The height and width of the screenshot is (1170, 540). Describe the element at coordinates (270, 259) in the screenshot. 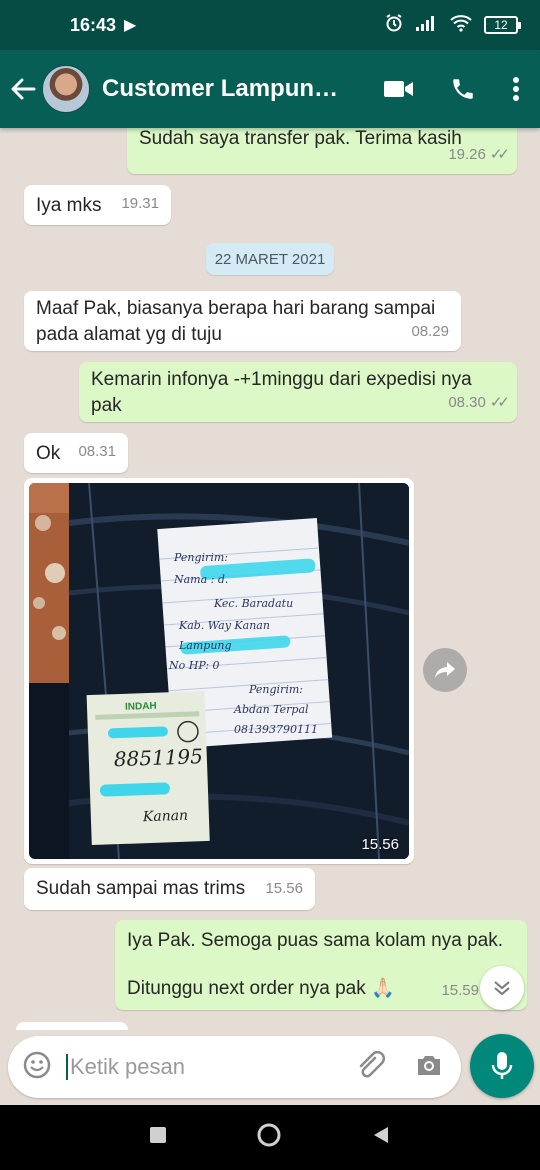

I see `date-divider: 22 MARET 2021` at that location.